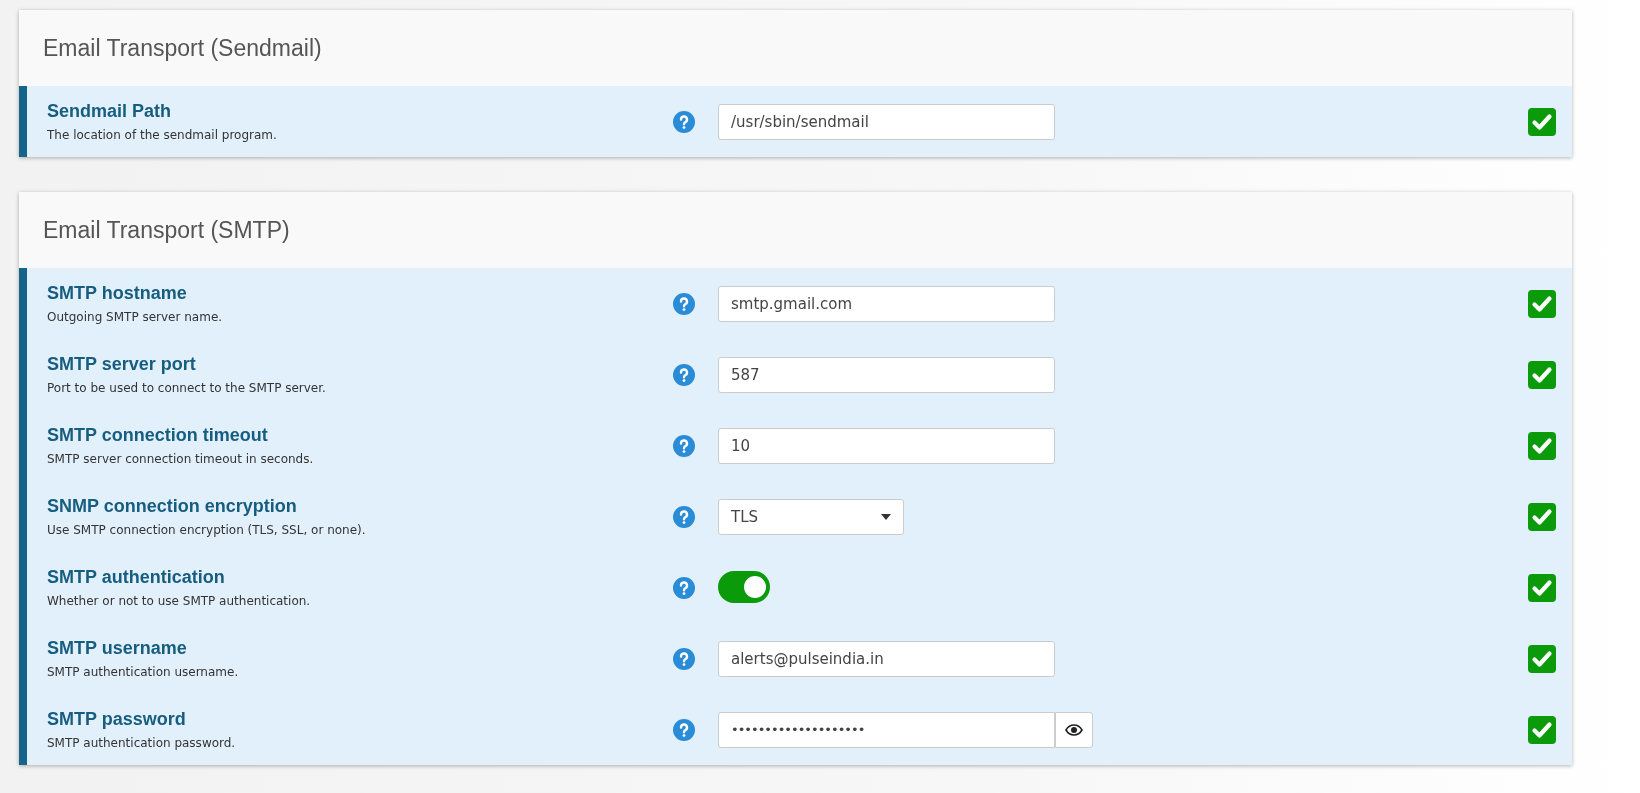  Describe the element at coordinates (886, 374) in the screenshot. I see `text-field: 587` at that location.